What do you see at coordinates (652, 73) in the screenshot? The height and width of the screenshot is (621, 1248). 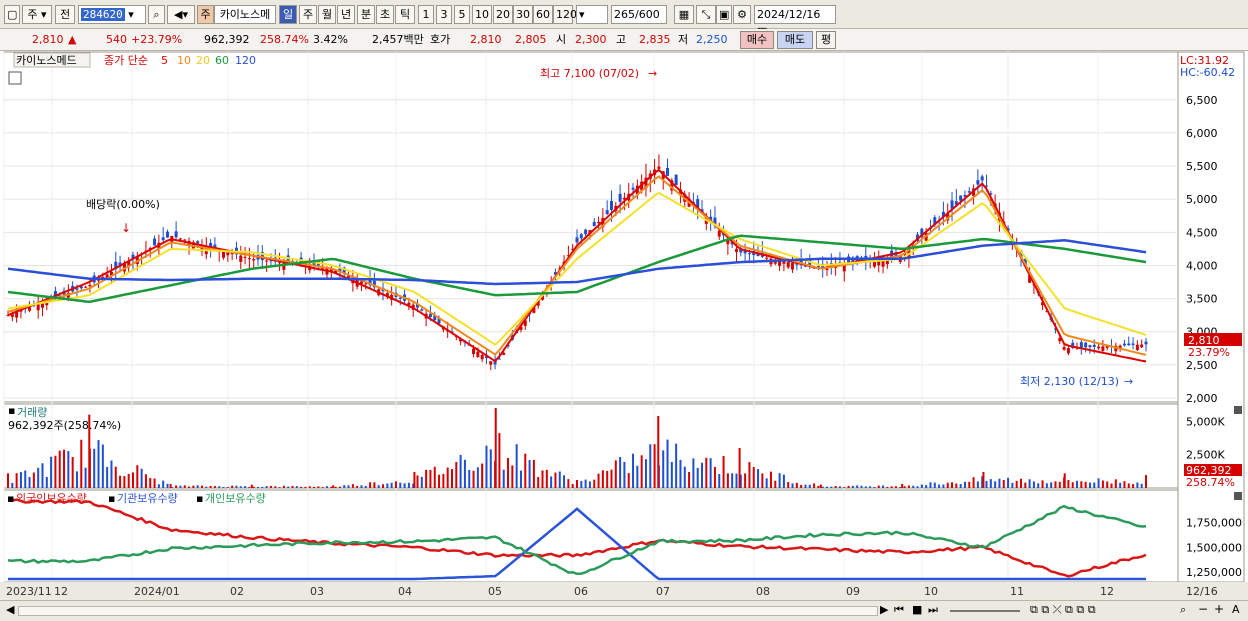 I see `high-arrow-icon: →` at bounding box center [652, 73].